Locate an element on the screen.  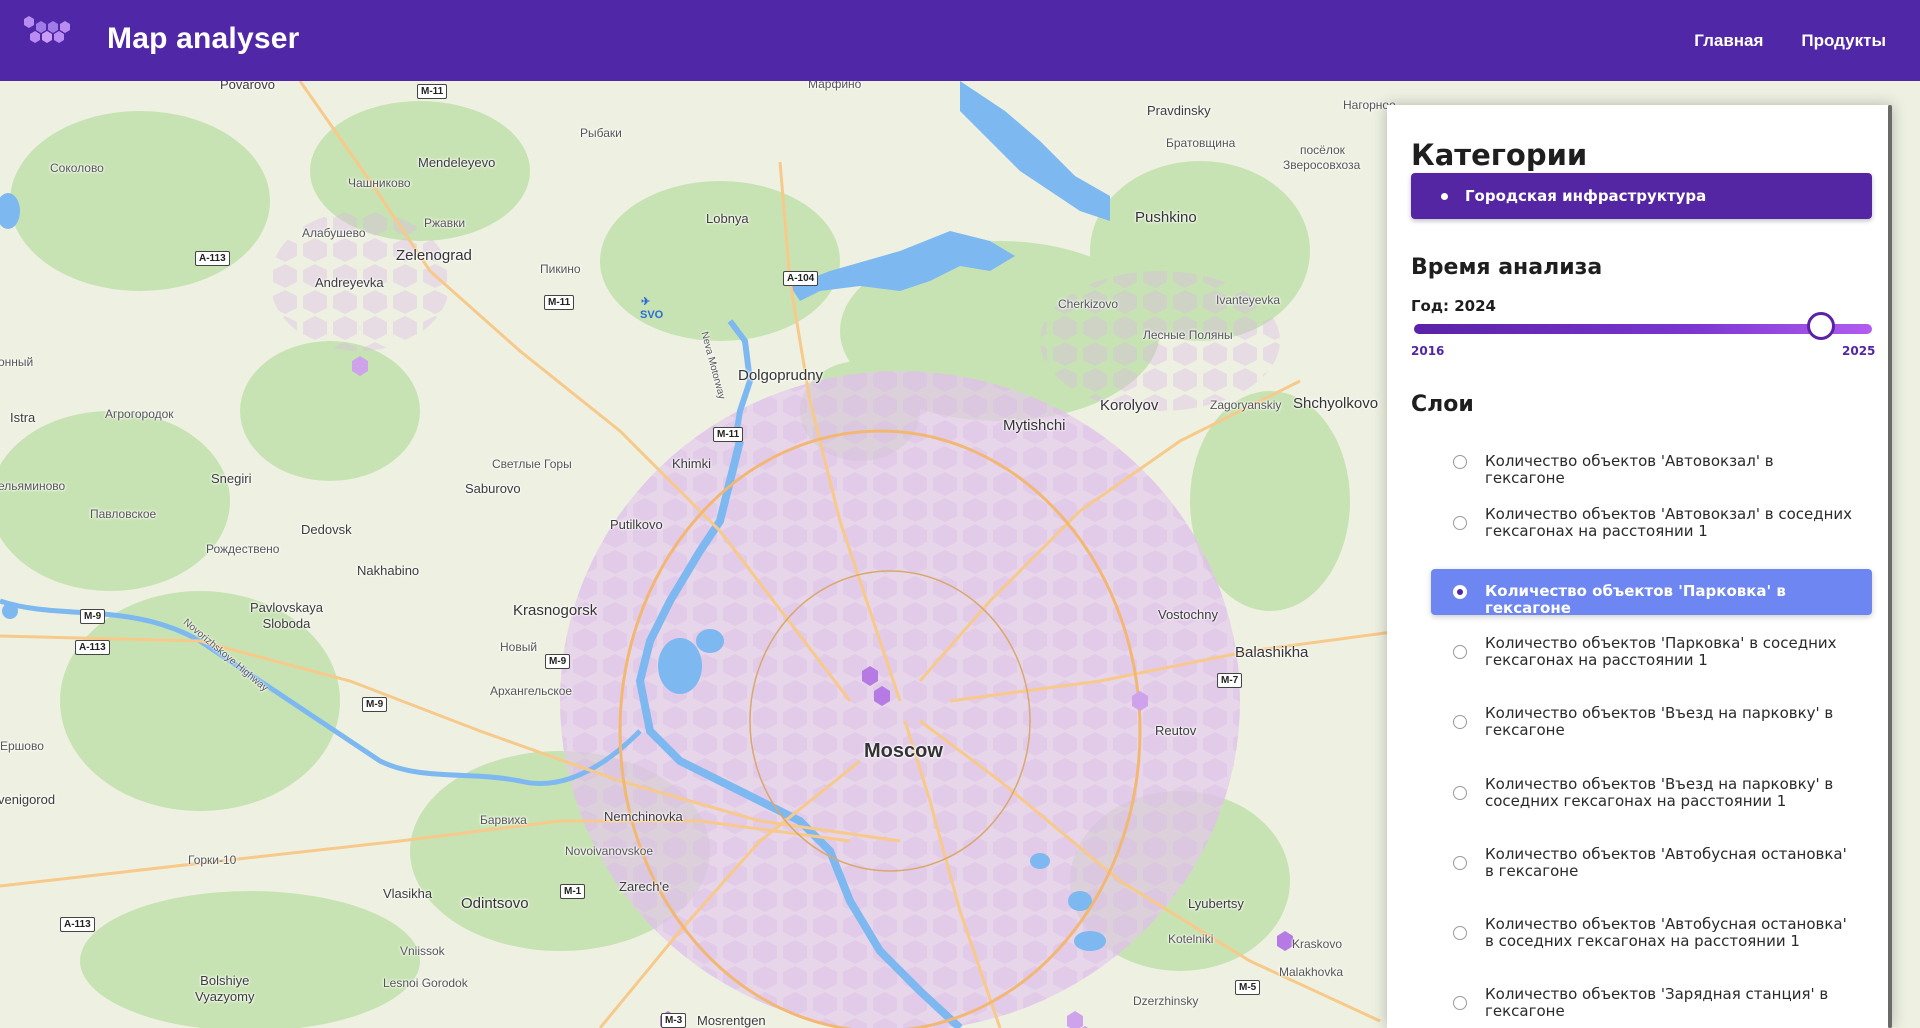
place-label: Vlasikha is located at coordinates (408, 893).